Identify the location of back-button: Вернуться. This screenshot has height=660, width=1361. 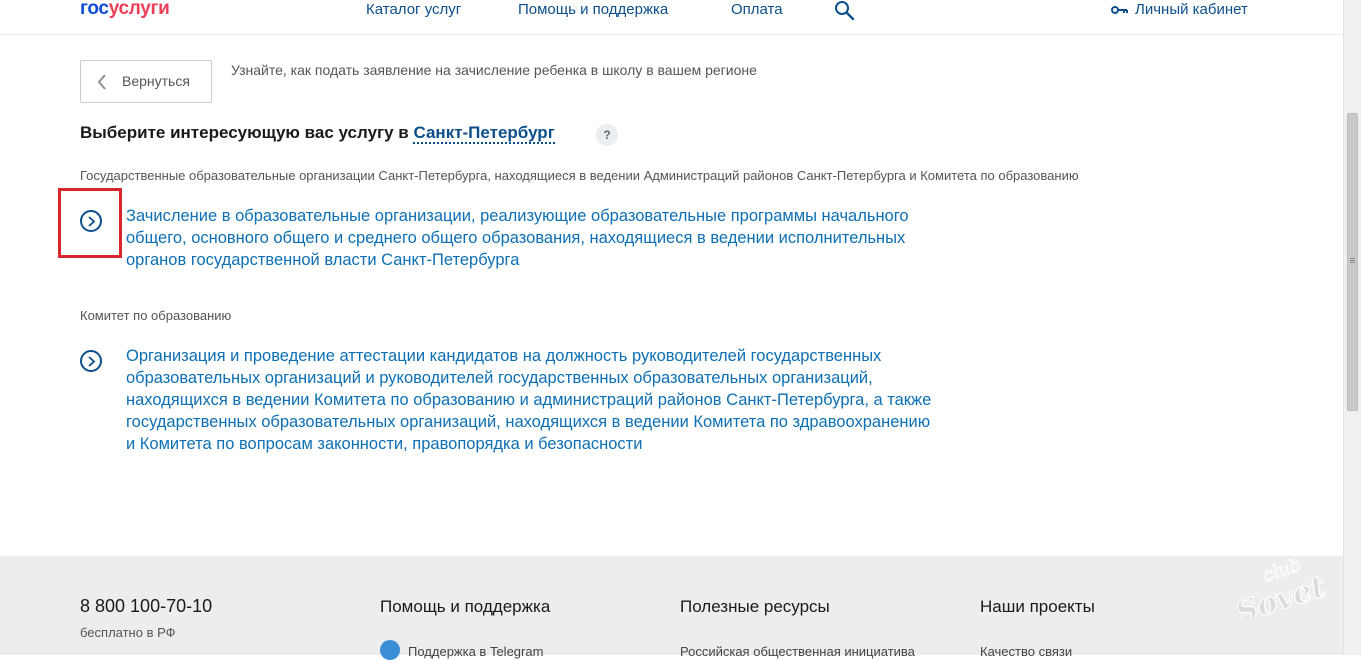
(146, 81).